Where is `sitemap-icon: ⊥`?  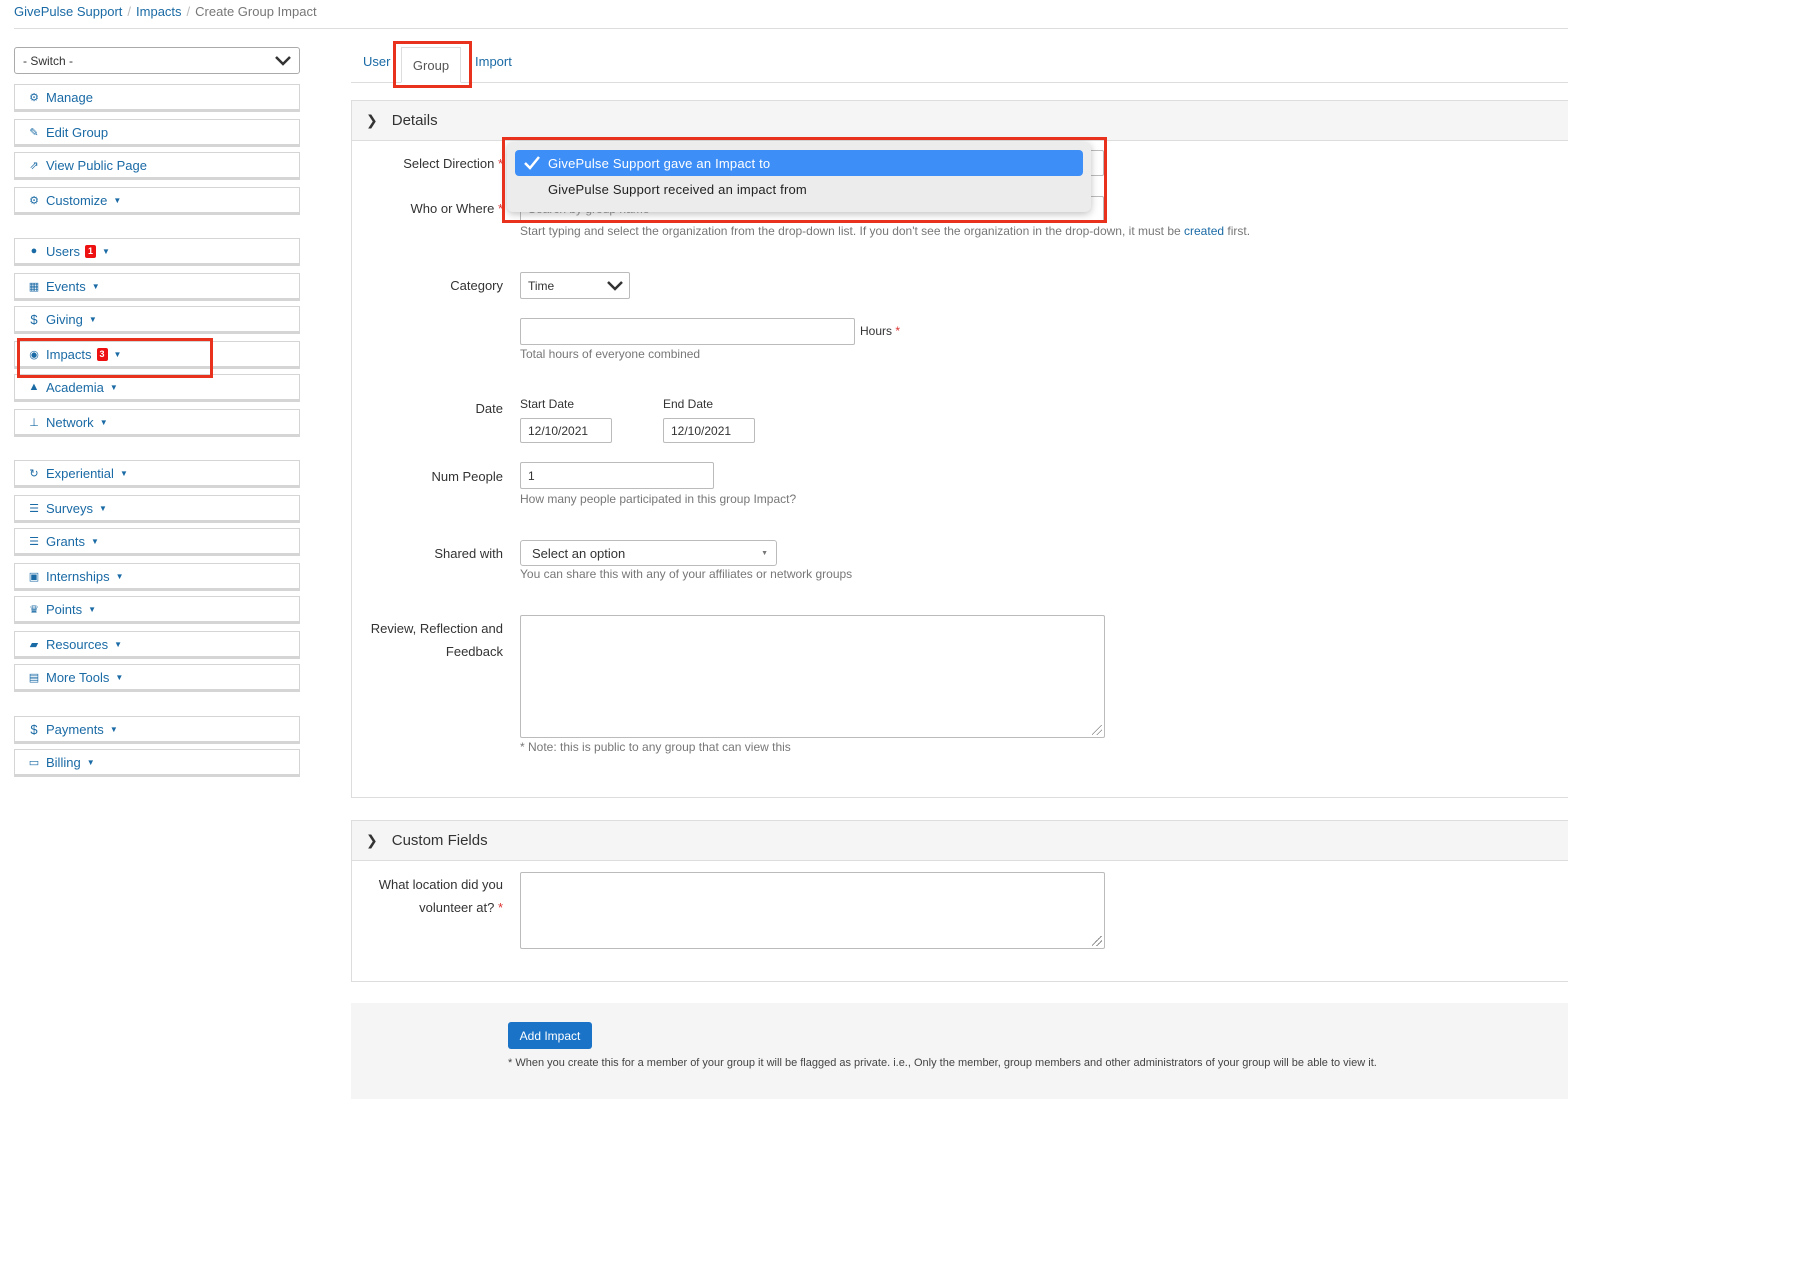
sitemap-icon: ⊥ is located at coordinates (34, 422).